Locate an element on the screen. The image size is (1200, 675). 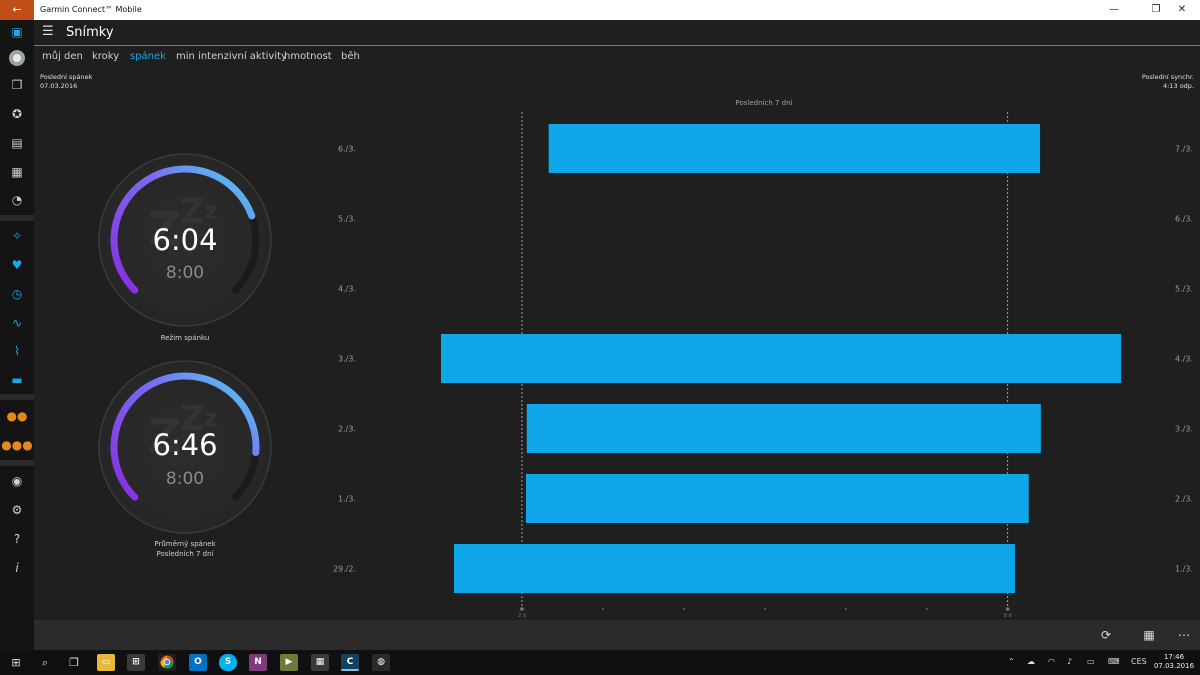
page-title: Snímky is located at coordinates (90, 32).